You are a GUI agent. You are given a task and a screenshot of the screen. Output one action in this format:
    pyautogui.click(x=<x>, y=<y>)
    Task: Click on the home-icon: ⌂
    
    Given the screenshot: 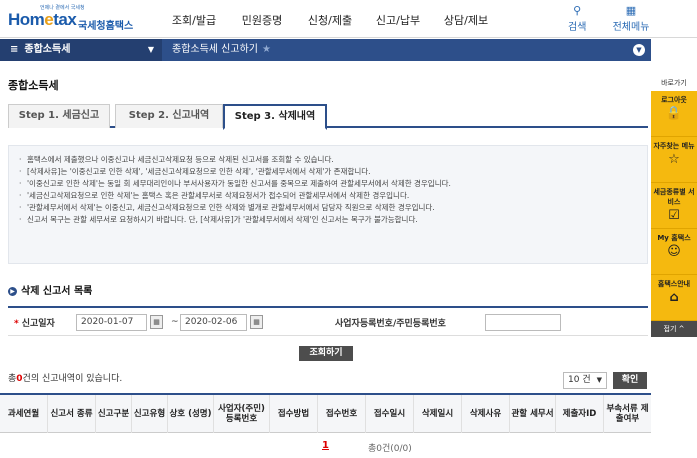 What is the action you would take?
    pyautogui.click(x=674, y=297)
    